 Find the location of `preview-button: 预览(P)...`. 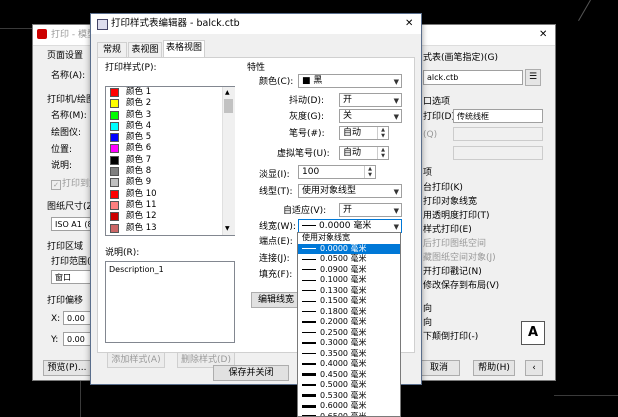

preview-button: 预览(P)... is located at coordinates (67, 368).